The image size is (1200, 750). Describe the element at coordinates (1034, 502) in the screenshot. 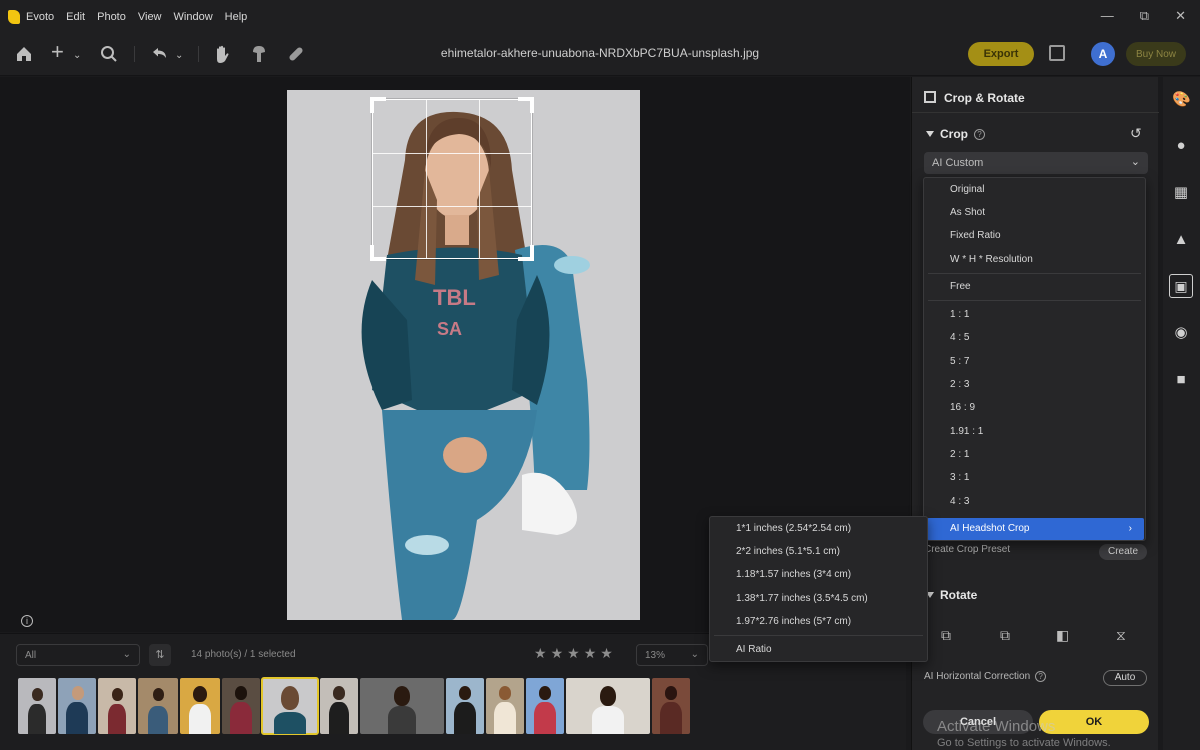

I see `dropdown-item: 4 : 3` at that location.